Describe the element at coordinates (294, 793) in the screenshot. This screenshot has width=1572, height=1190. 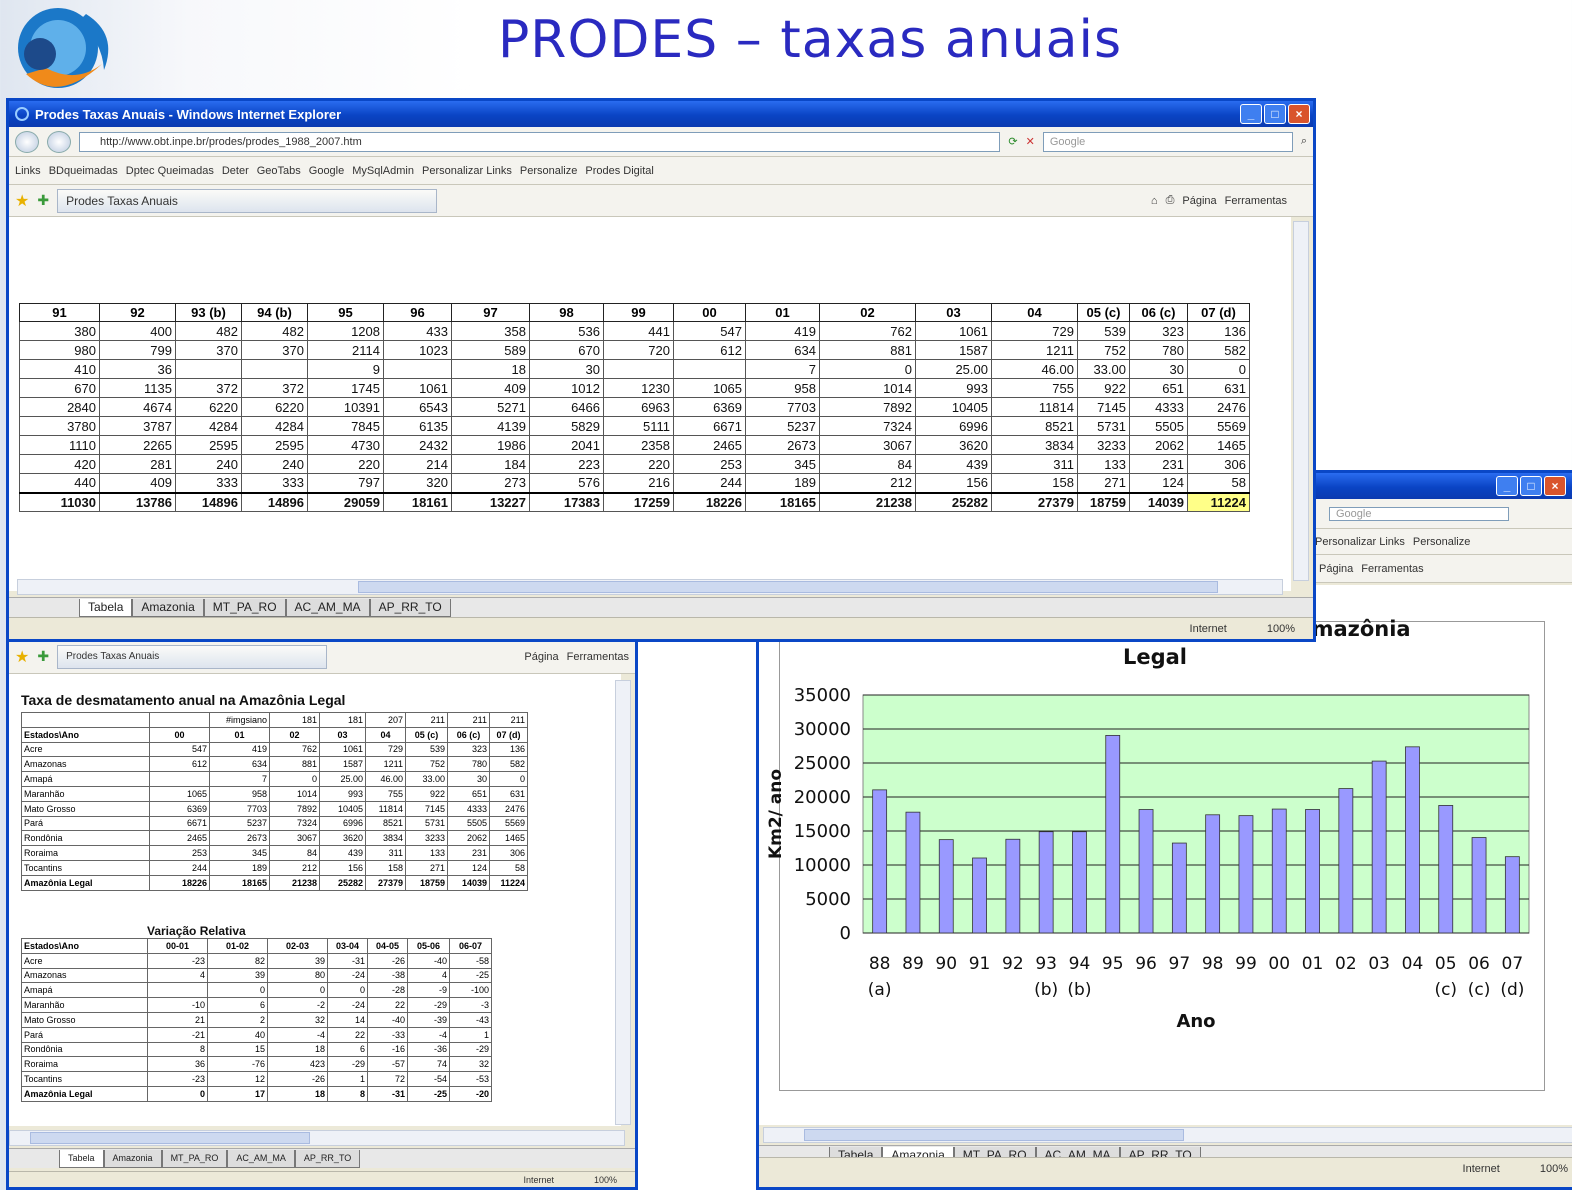
I see `table-cell: 1014` at that location.